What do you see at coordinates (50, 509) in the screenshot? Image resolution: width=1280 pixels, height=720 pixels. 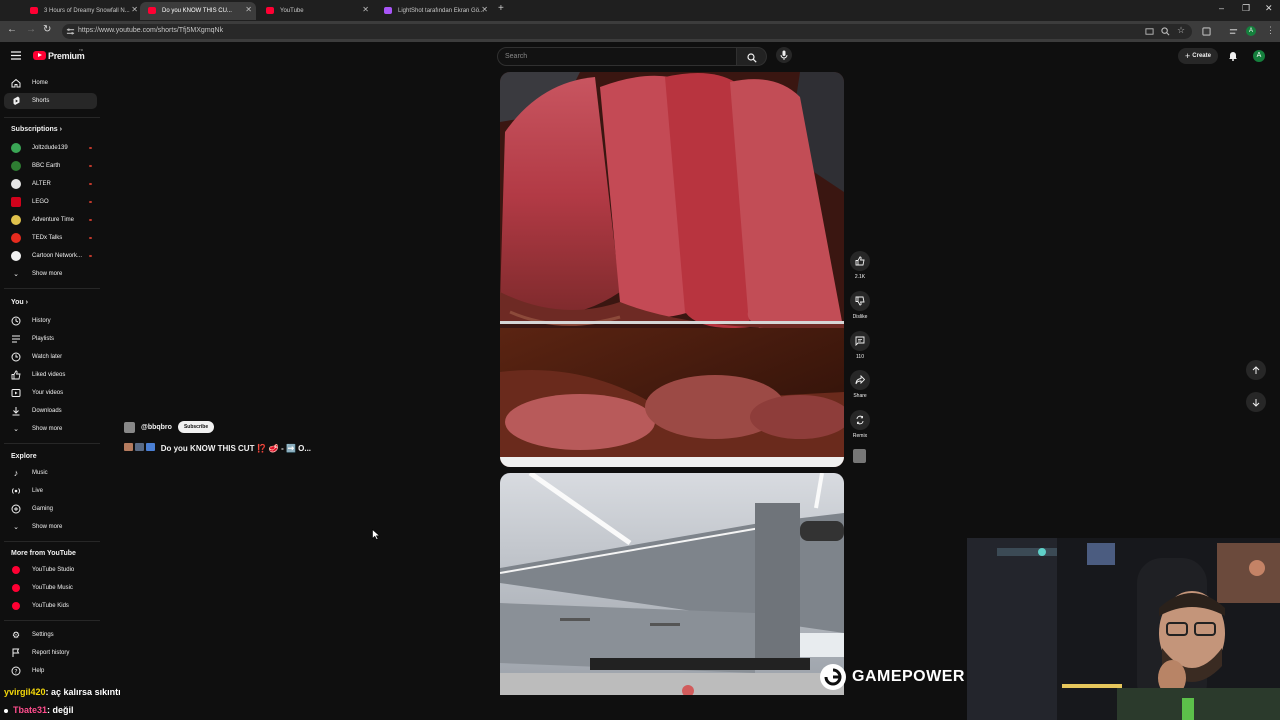 I see `sidebar-item-gaming: Gaming` at bounding box center [50, 509].